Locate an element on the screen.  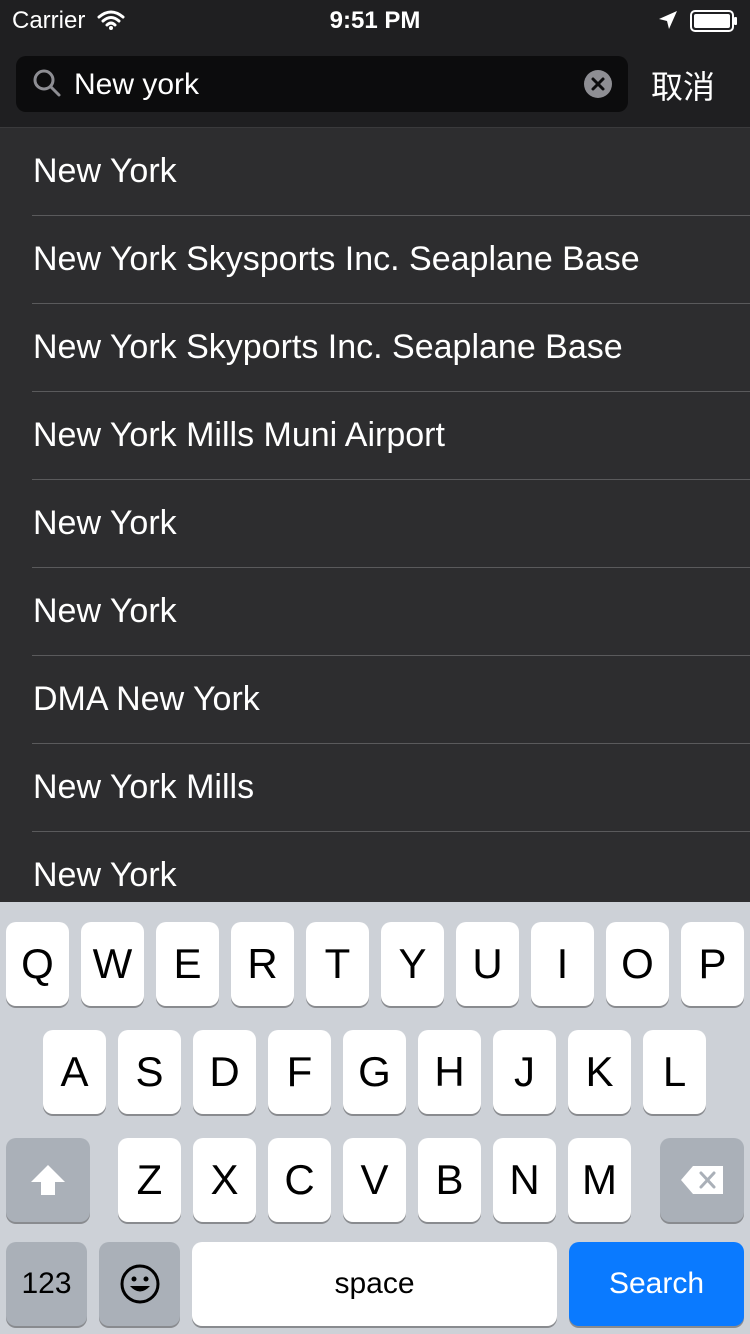
list-item: New York Mills Muni Airport is located at coordinates (375, 436).